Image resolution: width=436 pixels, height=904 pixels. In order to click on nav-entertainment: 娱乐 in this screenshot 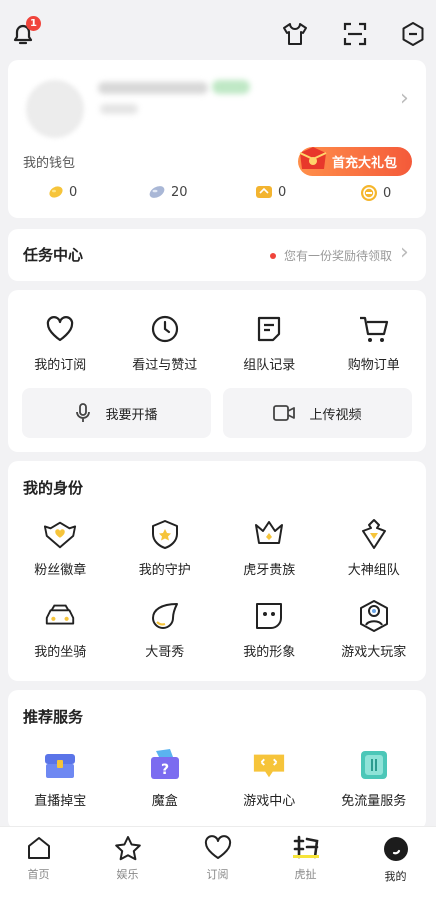, I will do `click(127, 858)`.